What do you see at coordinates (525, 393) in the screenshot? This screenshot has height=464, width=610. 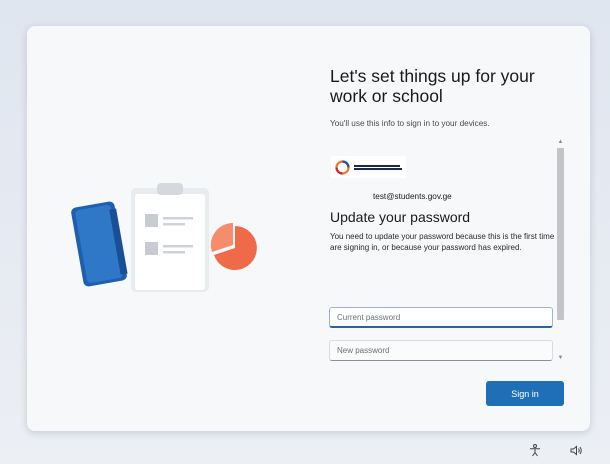 I see `sign-in-button: Sign in` at bounding box center [525, 393].